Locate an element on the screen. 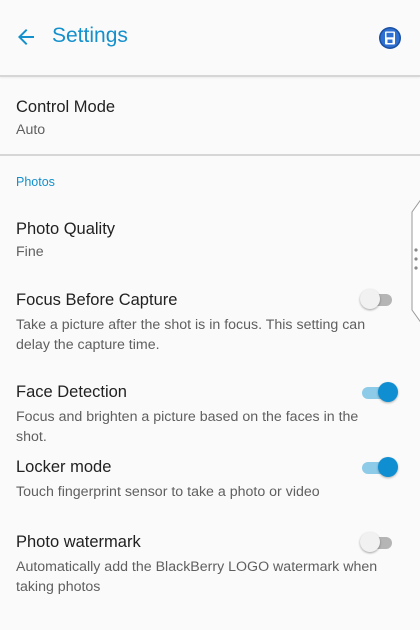  photo-quality-value: Fine is located at coordinates (30, 252).